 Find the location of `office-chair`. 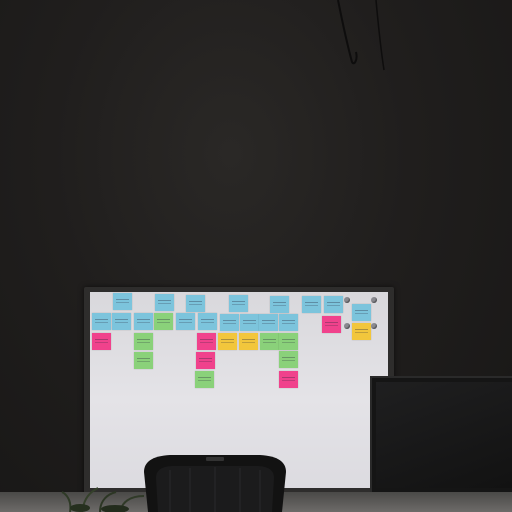

office-chair is located at coordinates (215, 483).